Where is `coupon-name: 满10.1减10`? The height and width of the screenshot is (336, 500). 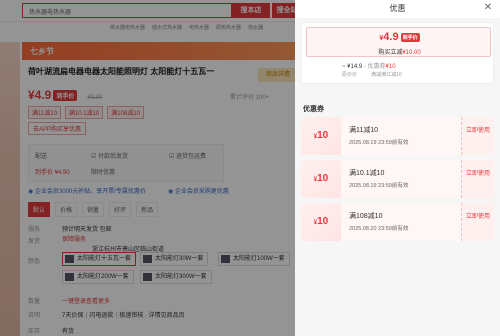
coupon-name: 满10.1减10 is located at coordinates (367, 173).